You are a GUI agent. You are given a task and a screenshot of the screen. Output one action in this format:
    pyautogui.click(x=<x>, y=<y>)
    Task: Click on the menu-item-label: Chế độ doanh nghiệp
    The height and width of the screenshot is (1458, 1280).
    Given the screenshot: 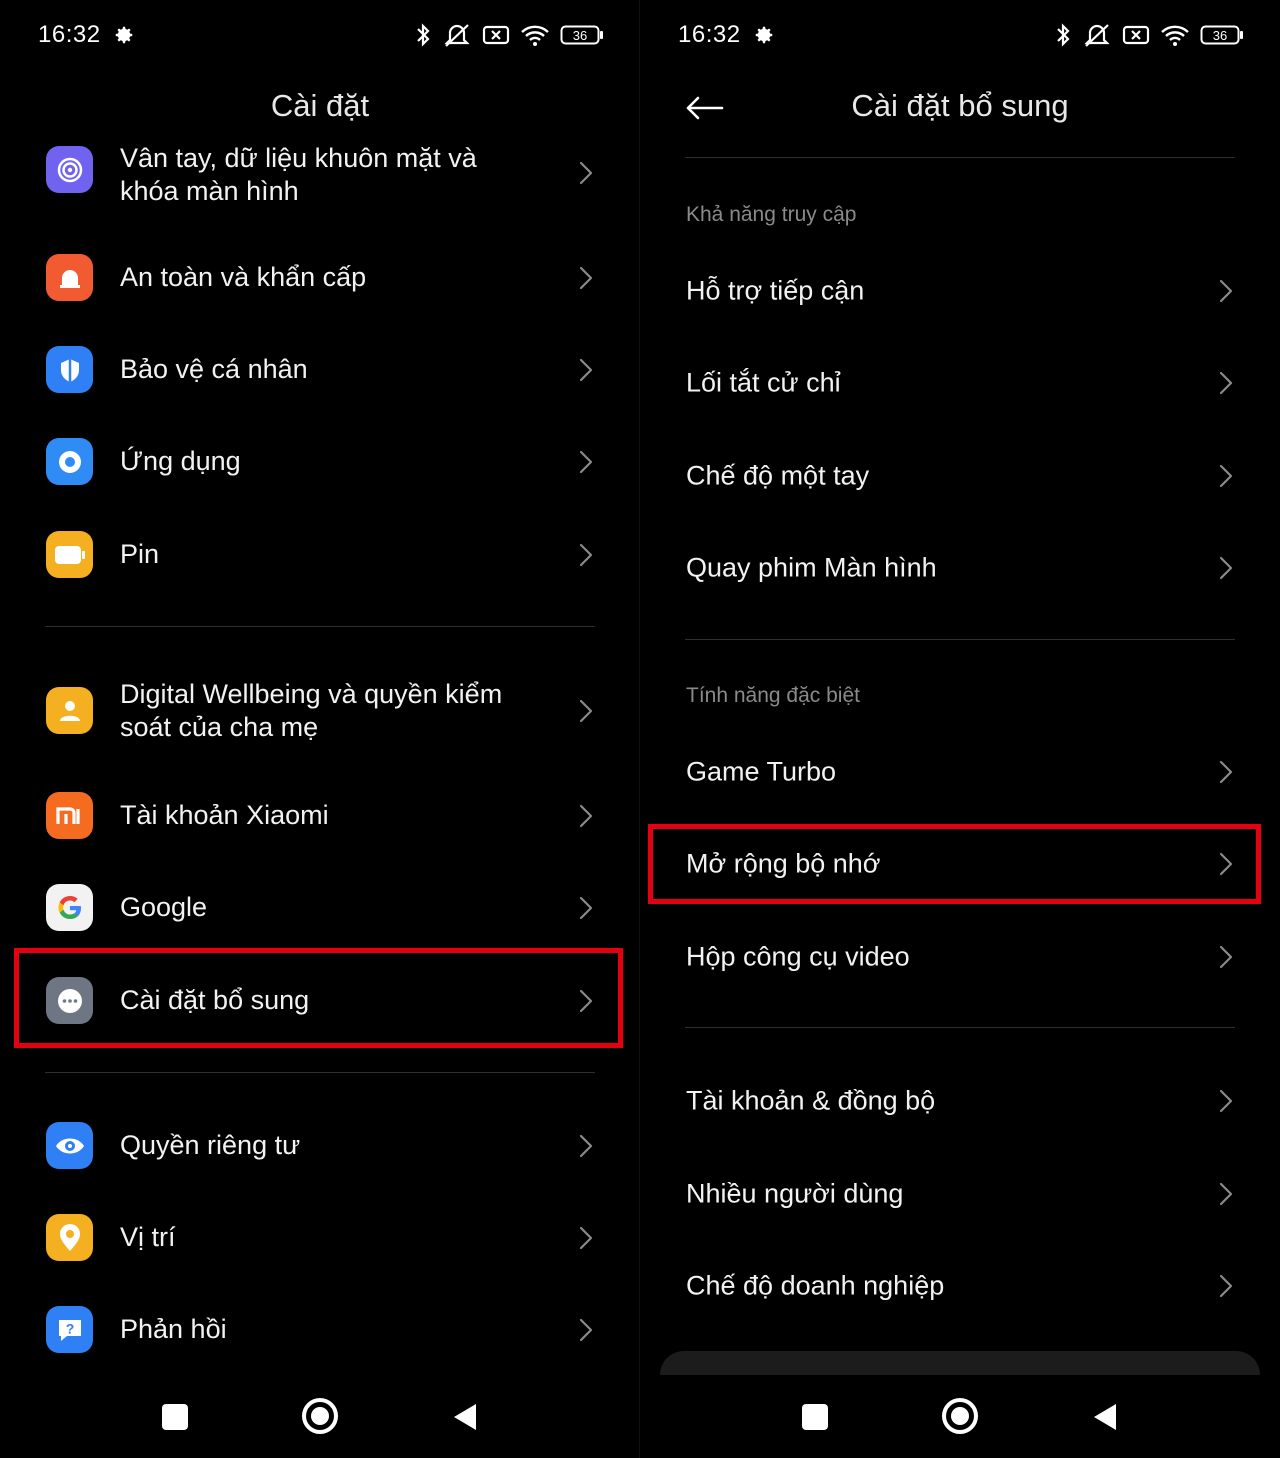 What is the action you would take?
    pyautogui.click(x=815, y=1285)
    